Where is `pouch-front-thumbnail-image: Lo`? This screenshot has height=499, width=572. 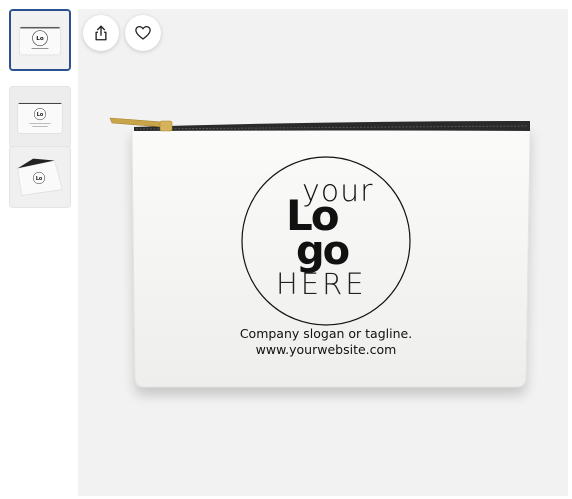 pouch-front-thumbnail-image: Lo is located at coordinates (40, 40).